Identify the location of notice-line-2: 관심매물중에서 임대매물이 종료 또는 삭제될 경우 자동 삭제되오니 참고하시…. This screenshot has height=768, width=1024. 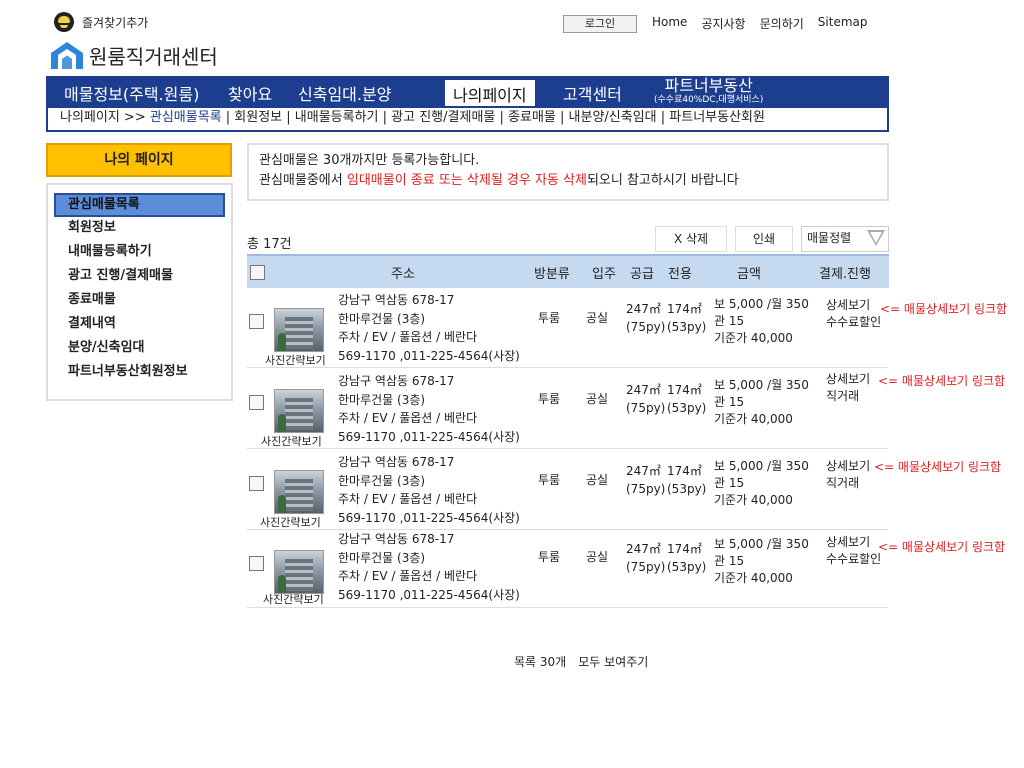
(568, 181).